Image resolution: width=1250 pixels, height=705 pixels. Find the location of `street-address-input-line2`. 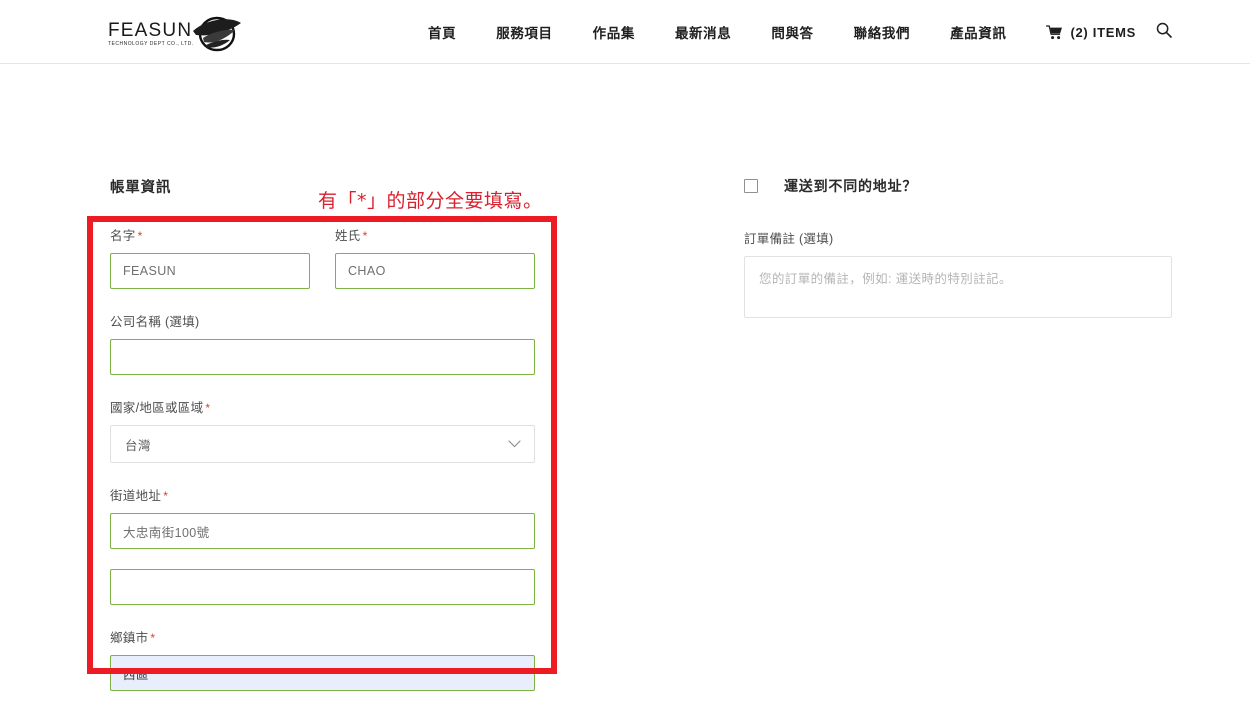

street-address-input-line2 is located at coordinates (322, 587).